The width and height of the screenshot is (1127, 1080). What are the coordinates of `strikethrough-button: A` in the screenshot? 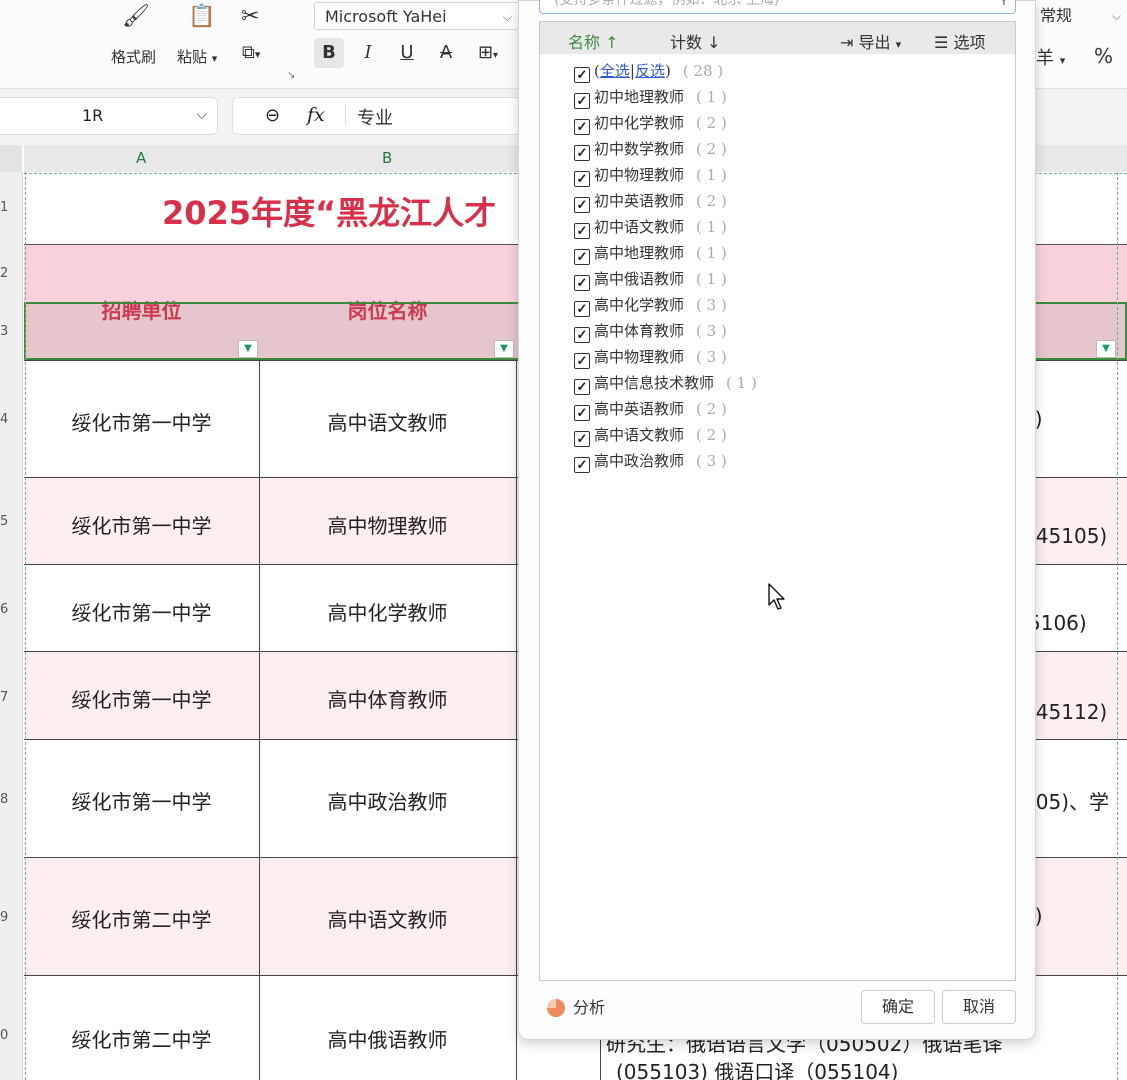 It's located at (446, 53).